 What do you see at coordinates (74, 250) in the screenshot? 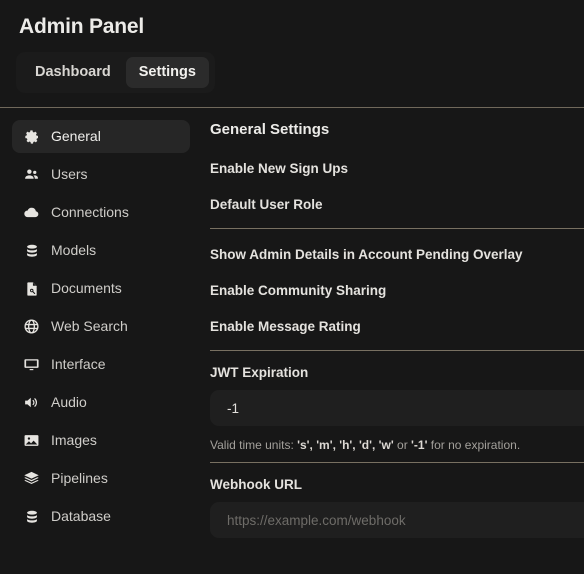
I see `sidebar-item-label: Models` at bounding box center [74, 250].